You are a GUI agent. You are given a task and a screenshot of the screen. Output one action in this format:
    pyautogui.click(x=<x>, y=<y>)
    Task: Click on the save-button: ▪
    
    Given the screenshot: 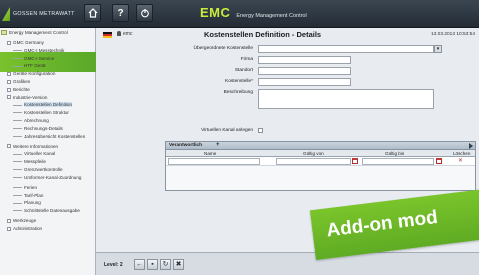 What is the action you would take?
    pyautogui.click(x=152, y=264)
    